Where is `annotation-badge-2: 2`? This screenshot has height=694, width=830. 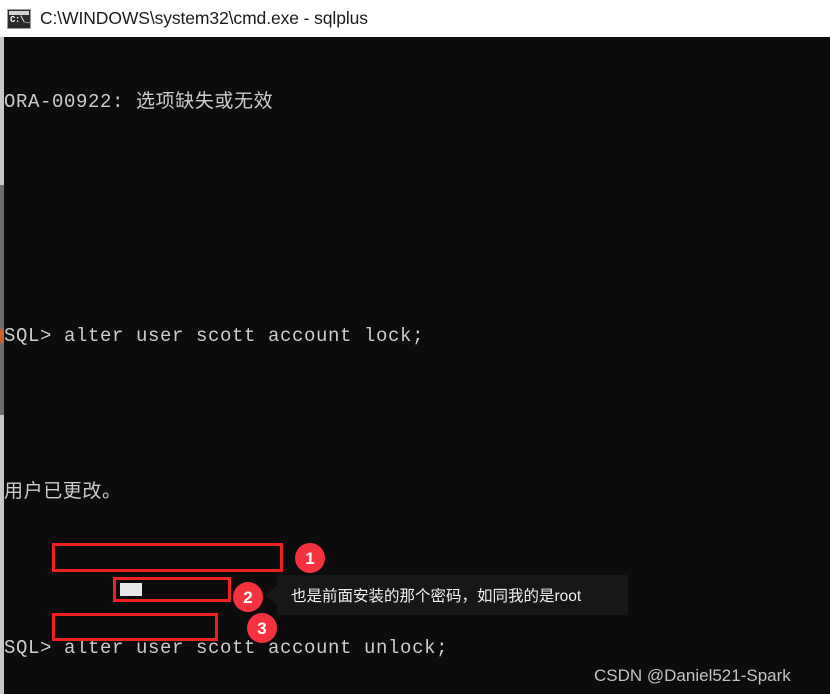 annotation-badge-2: 2 is located at coordinates (248, 597).